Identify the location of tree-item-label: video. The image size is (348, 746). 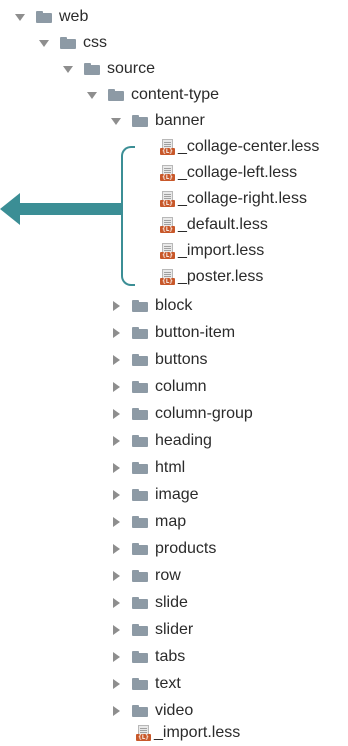
(174, 710).